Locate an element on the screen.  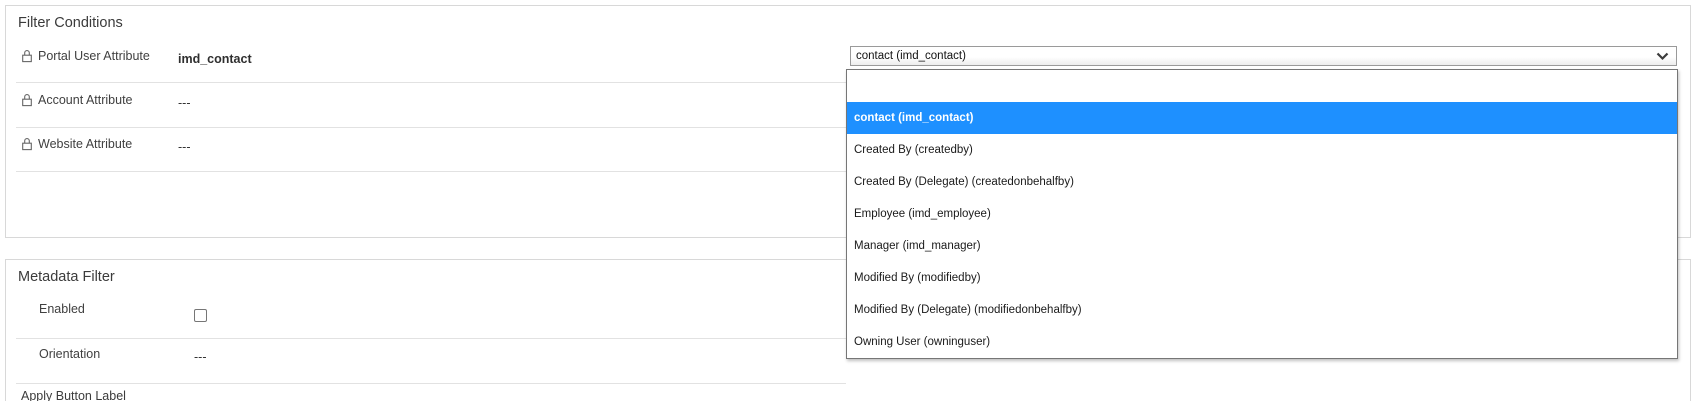
row-label-website-attribute: Website Attribute is located at coordinates (76, 144).